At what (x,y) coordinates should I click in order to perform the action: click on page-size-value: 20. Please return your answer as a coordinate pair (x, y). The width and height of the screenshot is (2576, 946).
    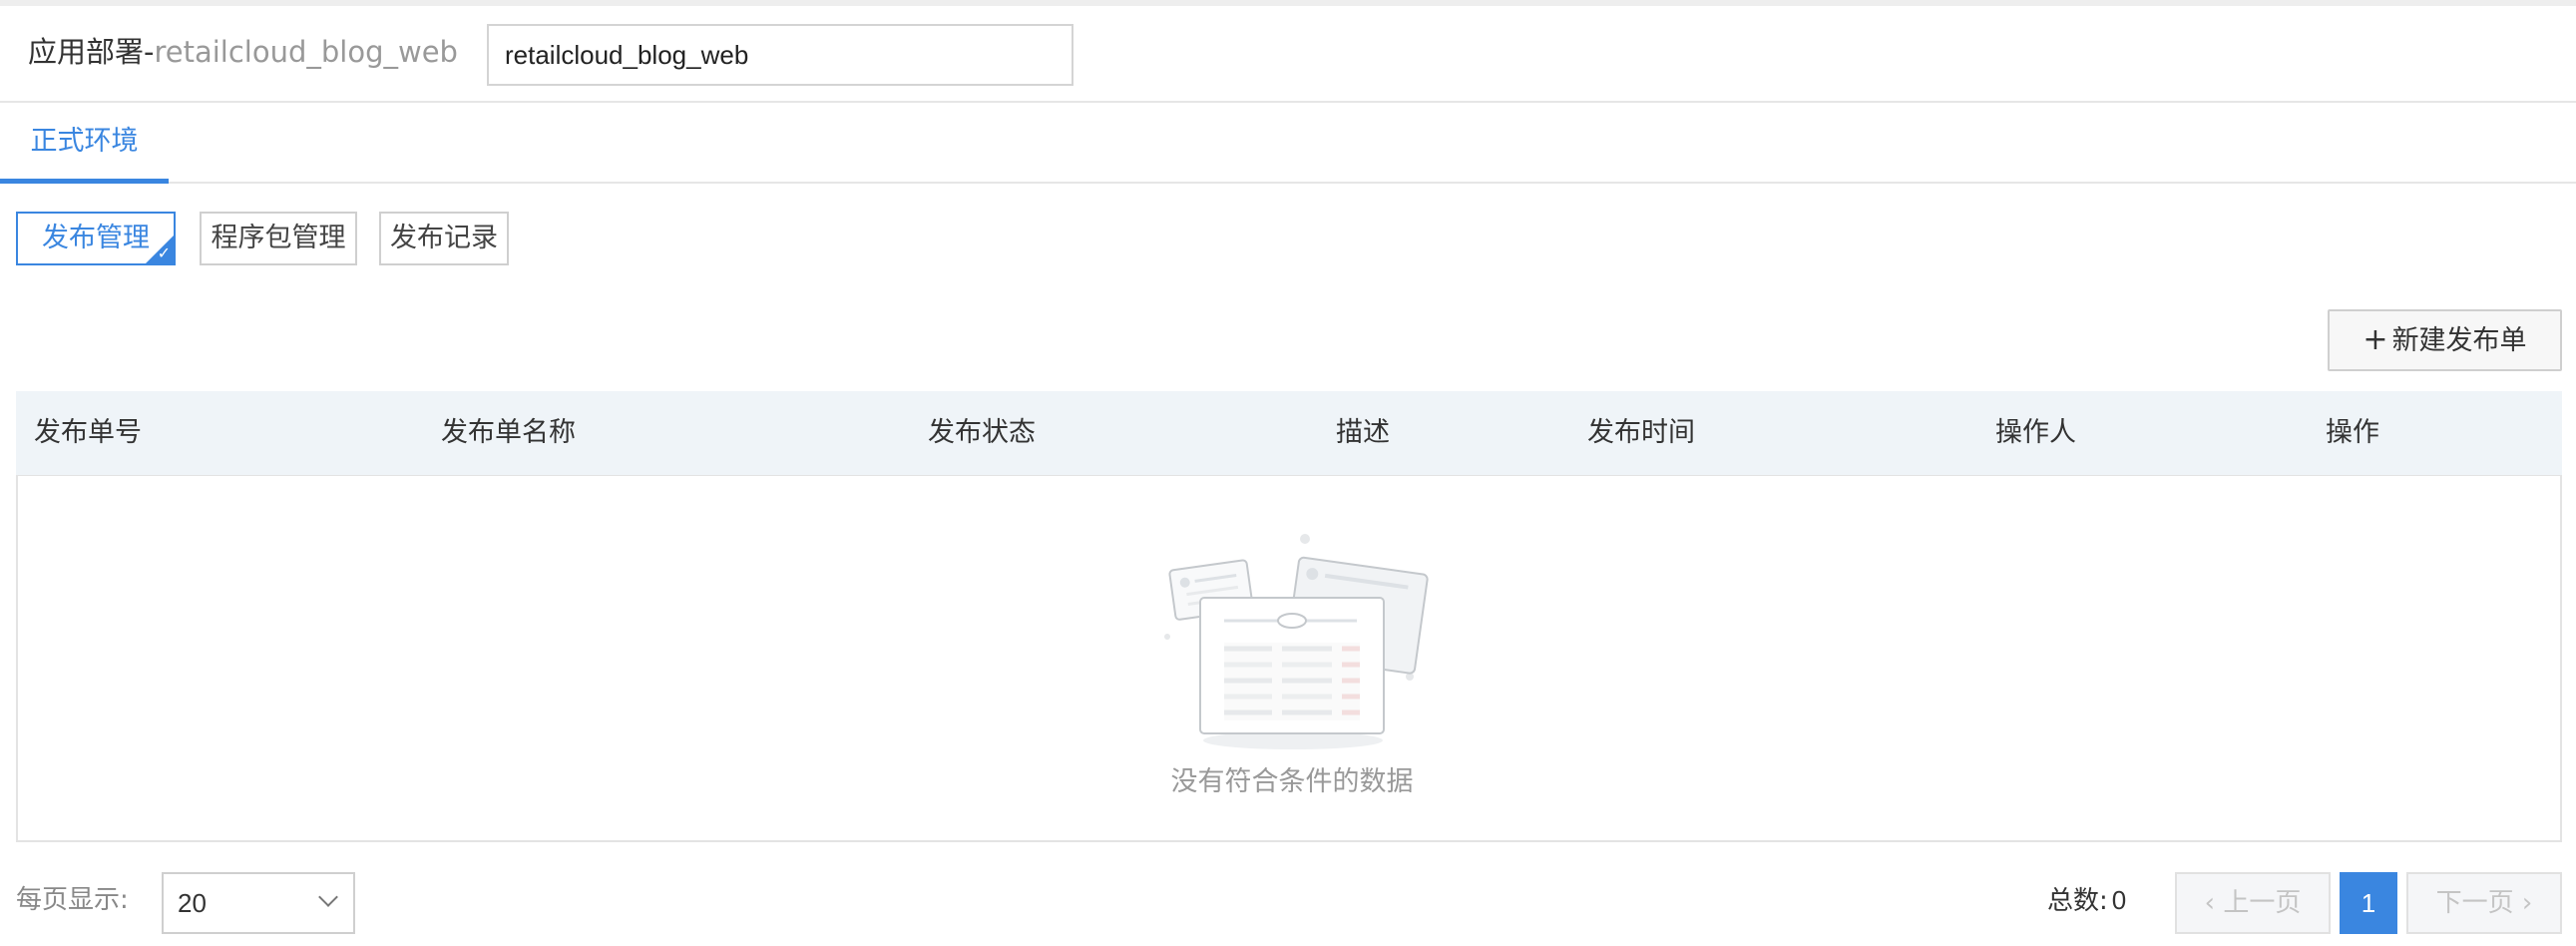
    Looking at the image, I should click on (192, 903).